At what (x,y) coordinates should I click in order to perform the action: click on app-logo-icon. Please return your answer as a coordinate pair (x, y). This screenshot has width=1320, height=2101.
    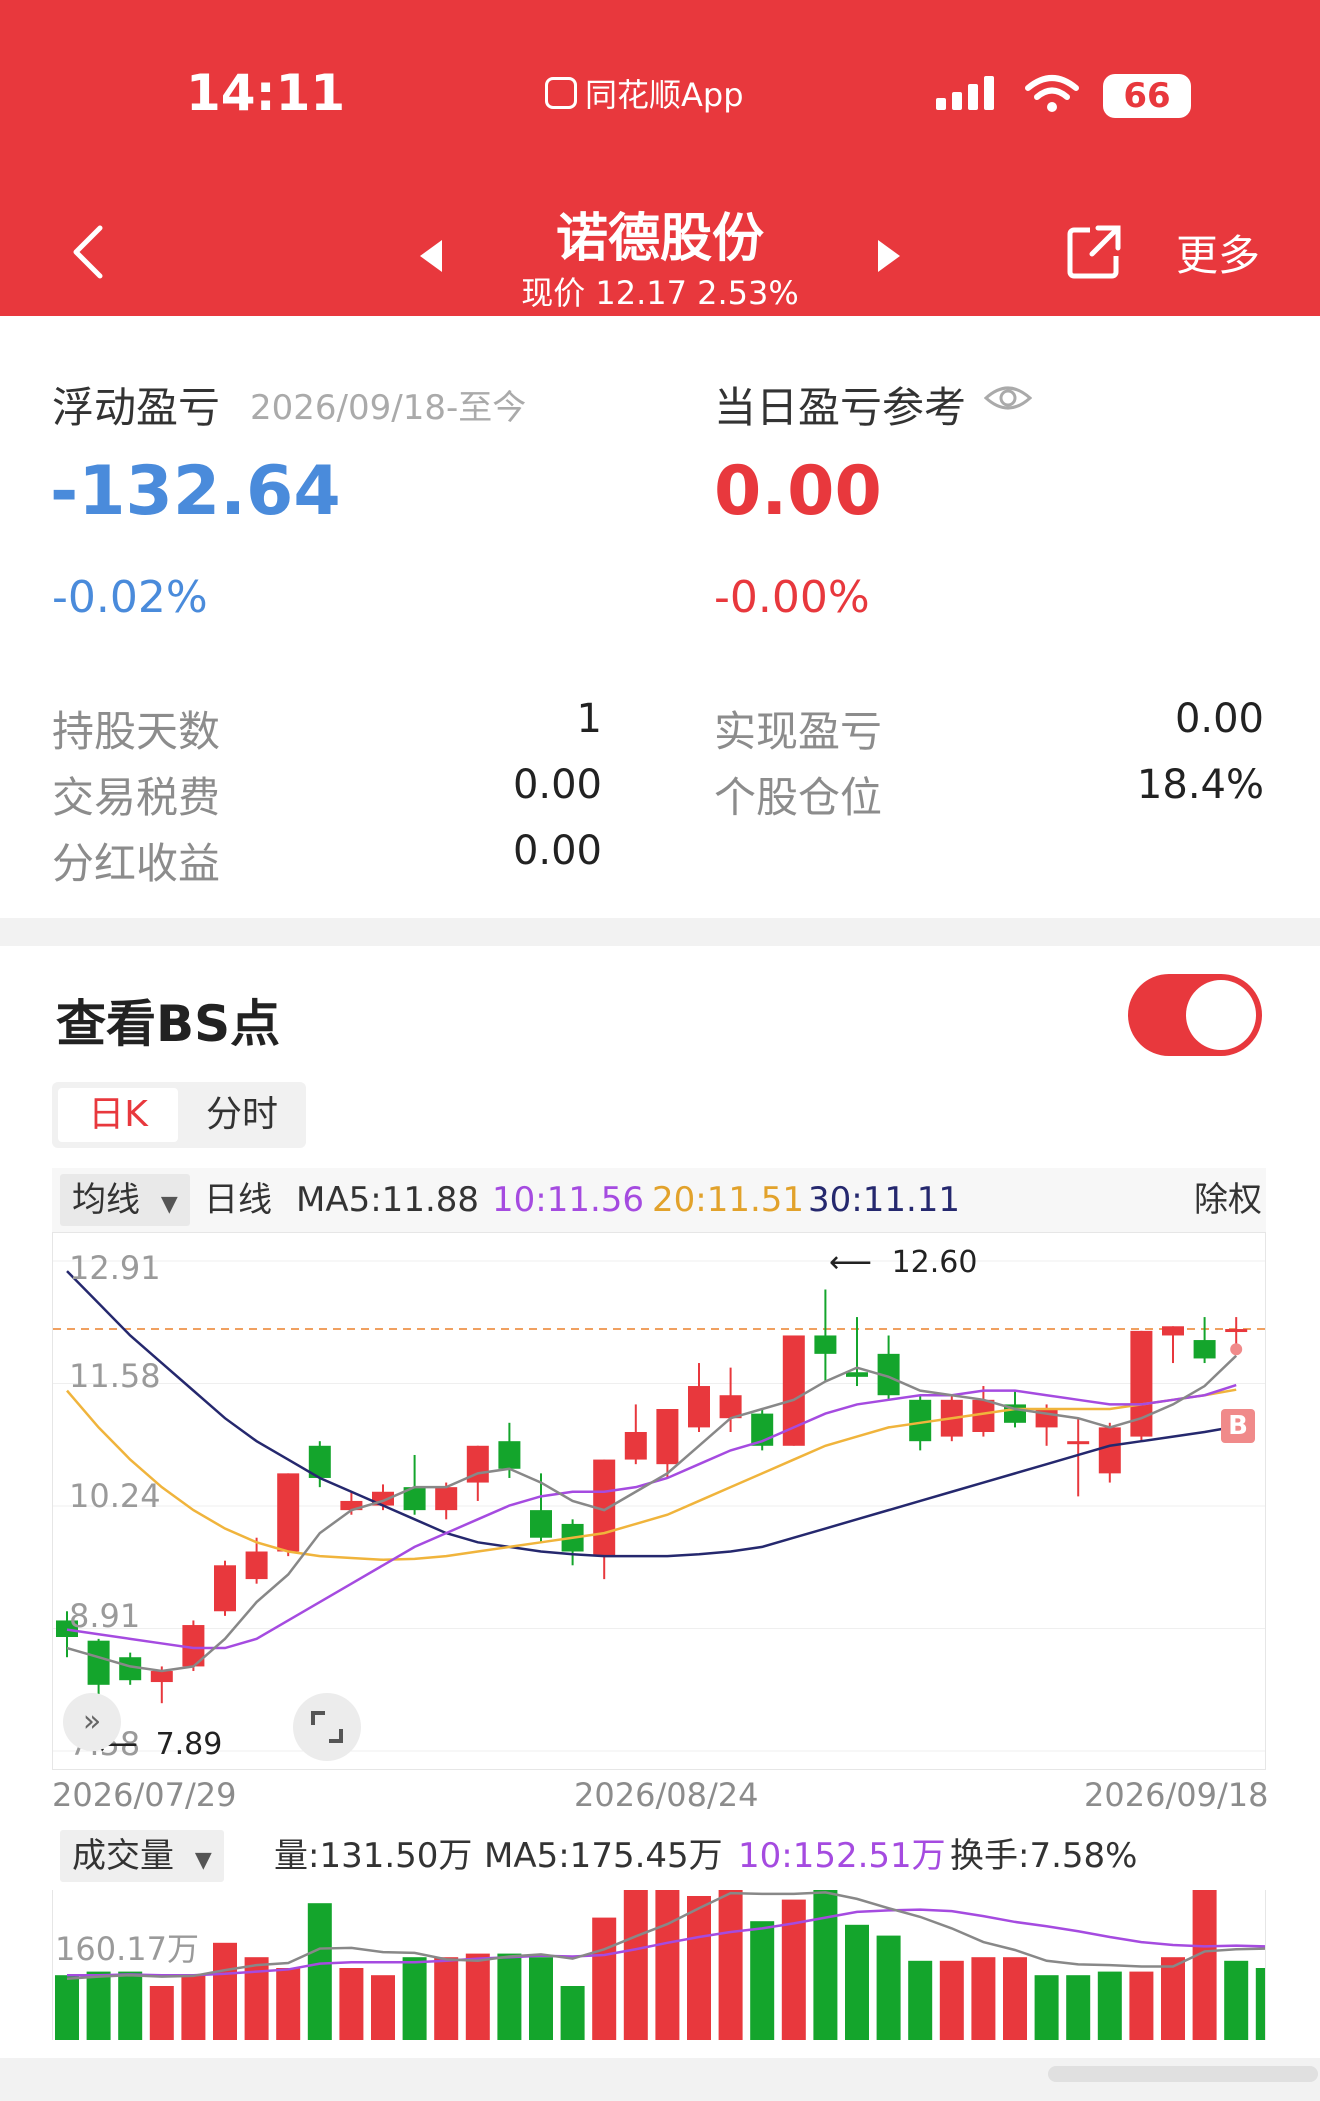
    Looking at the image, I should click on (561, 93).